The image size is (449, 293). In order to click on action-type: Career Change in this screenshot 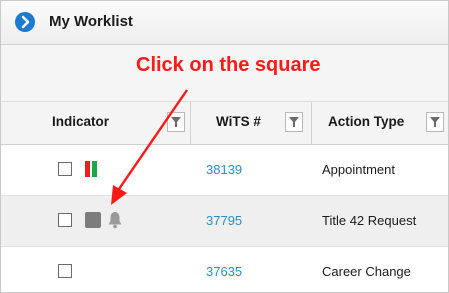, I will do `click(366, 271)`.